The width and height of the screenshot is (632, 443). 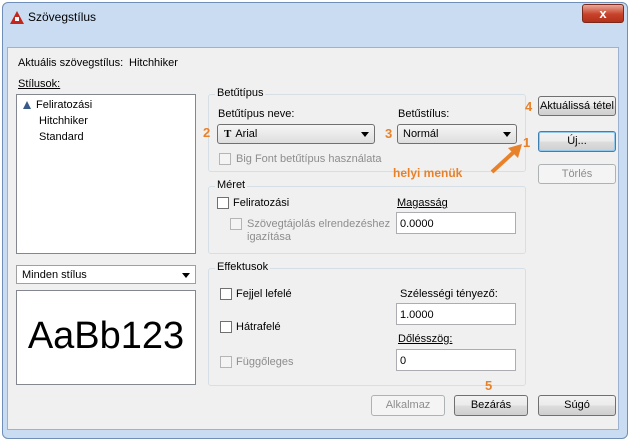 What do you see at coordinates (226, 362) in the screenshot?
I see `vertical-checkbox` at bounding box center [226, 362].